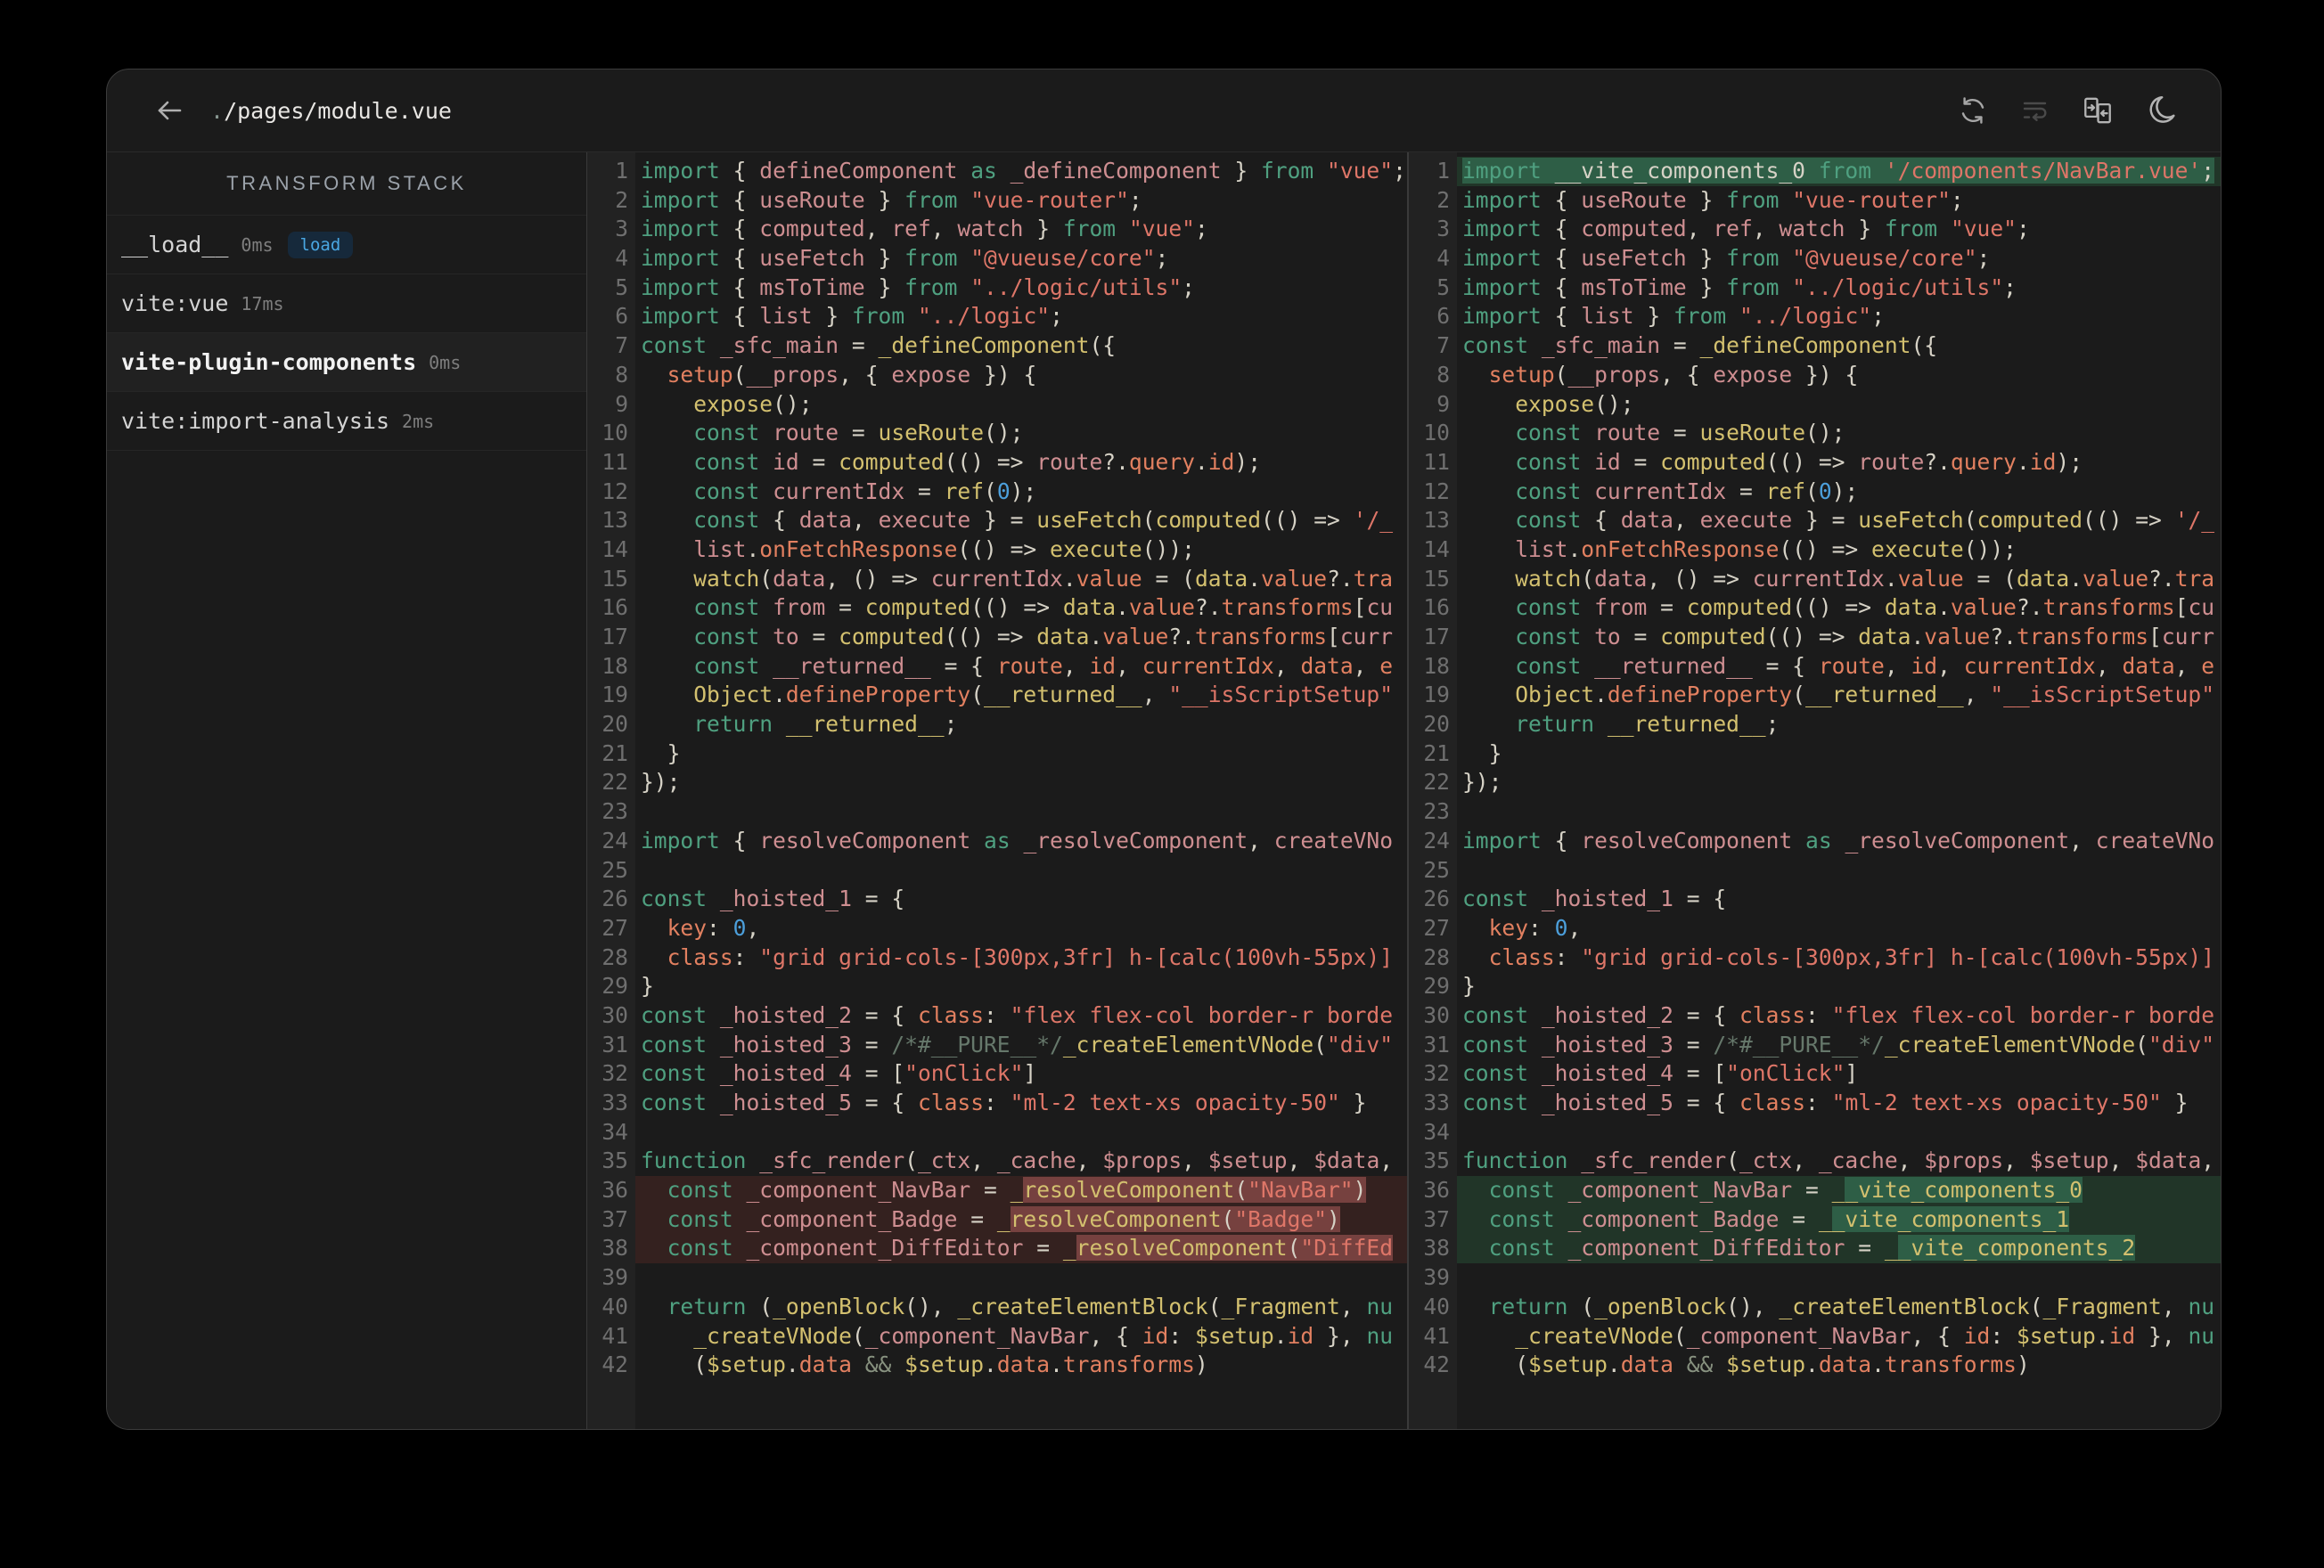 The width and height of the screenshot is (2324, 1568). Describe the element at coordinates (621, 316) in the screenshot. I see `line-number: 6` at that location.